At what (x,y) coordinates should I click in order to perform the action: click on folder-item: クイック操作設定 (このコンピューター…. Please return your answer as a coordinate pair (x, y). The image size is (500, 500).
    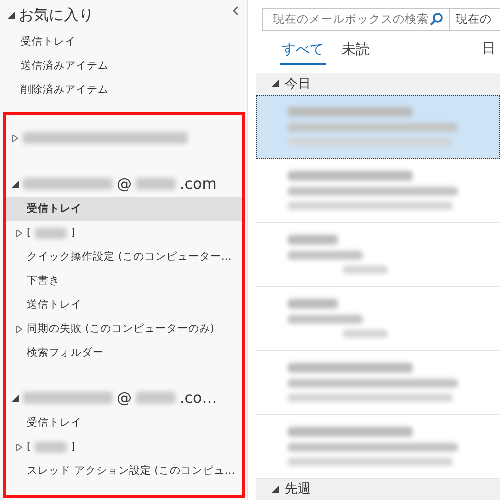
    Looking at the image, I should click on (124, 257).